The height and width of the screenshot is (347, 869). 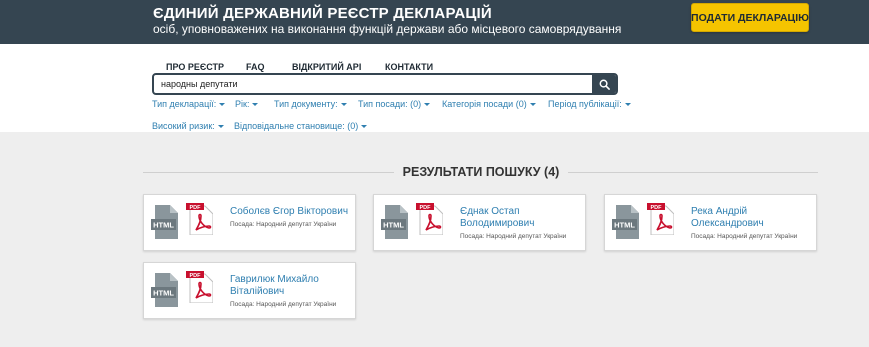 What do you see at coordinates (195, 67) in the screenshot?
I see `nav-about: ПРО РЕЄСТР` at bounding box center [195, 67].